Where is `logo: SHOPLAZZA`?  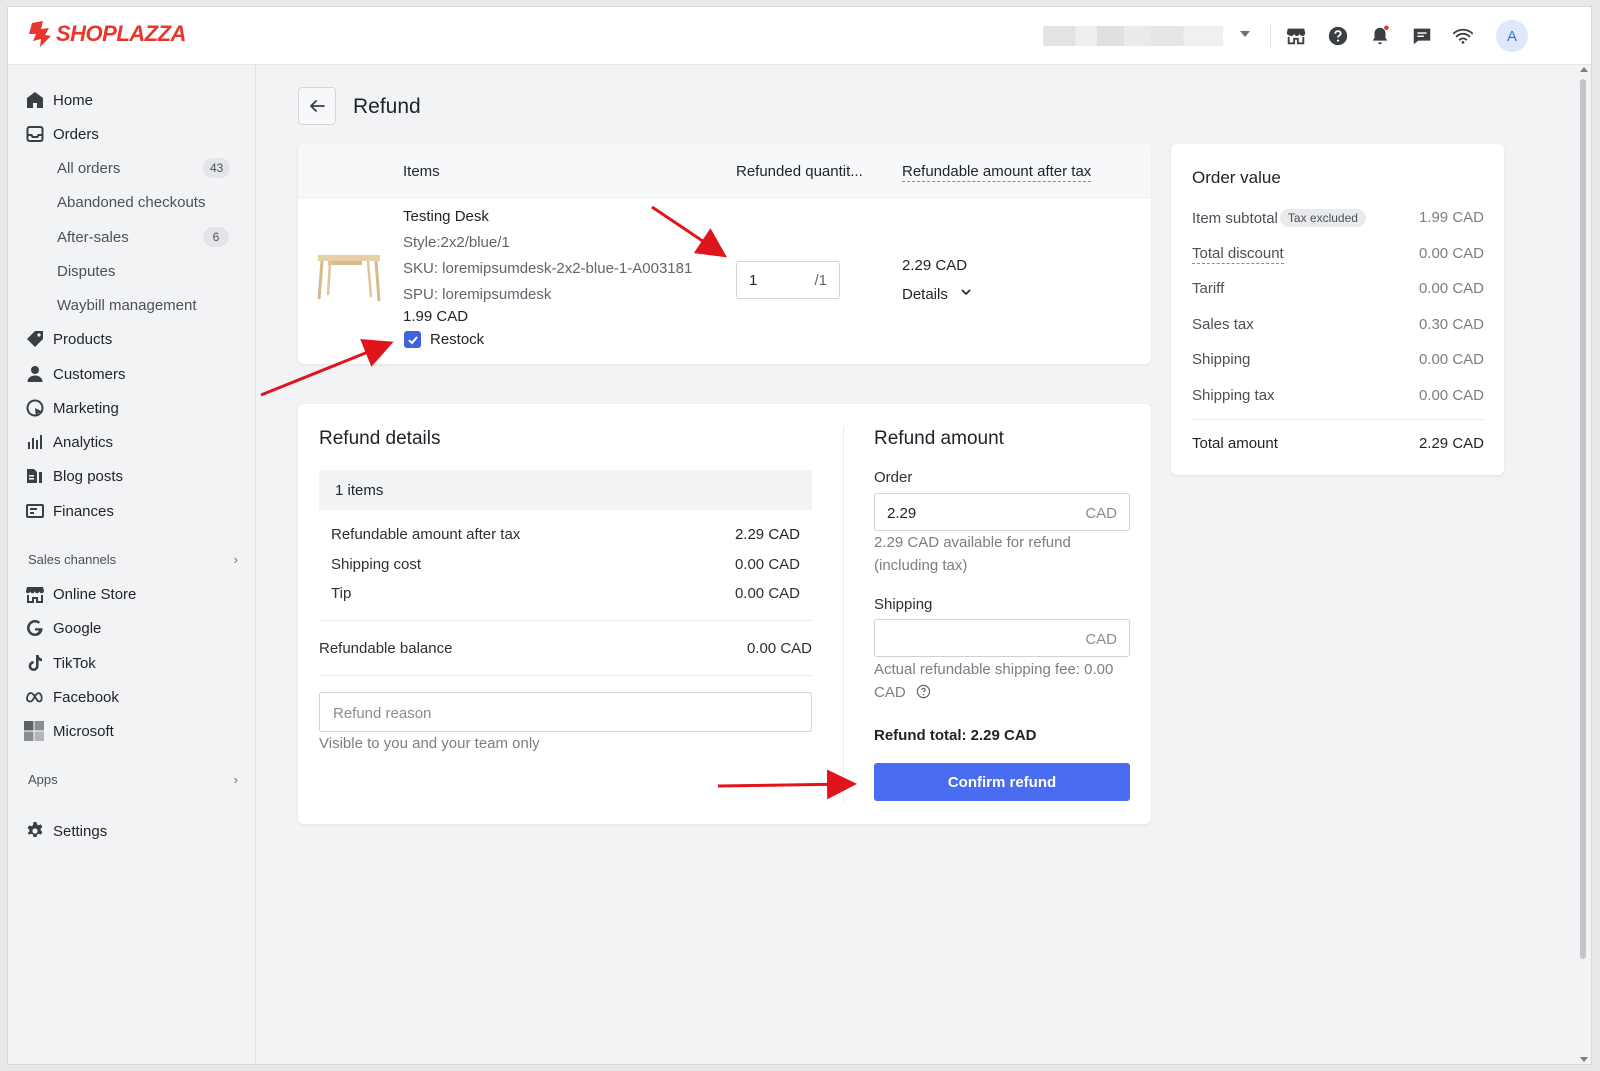 logo: SHOPLAZZA is located at coordinates (107, 34).